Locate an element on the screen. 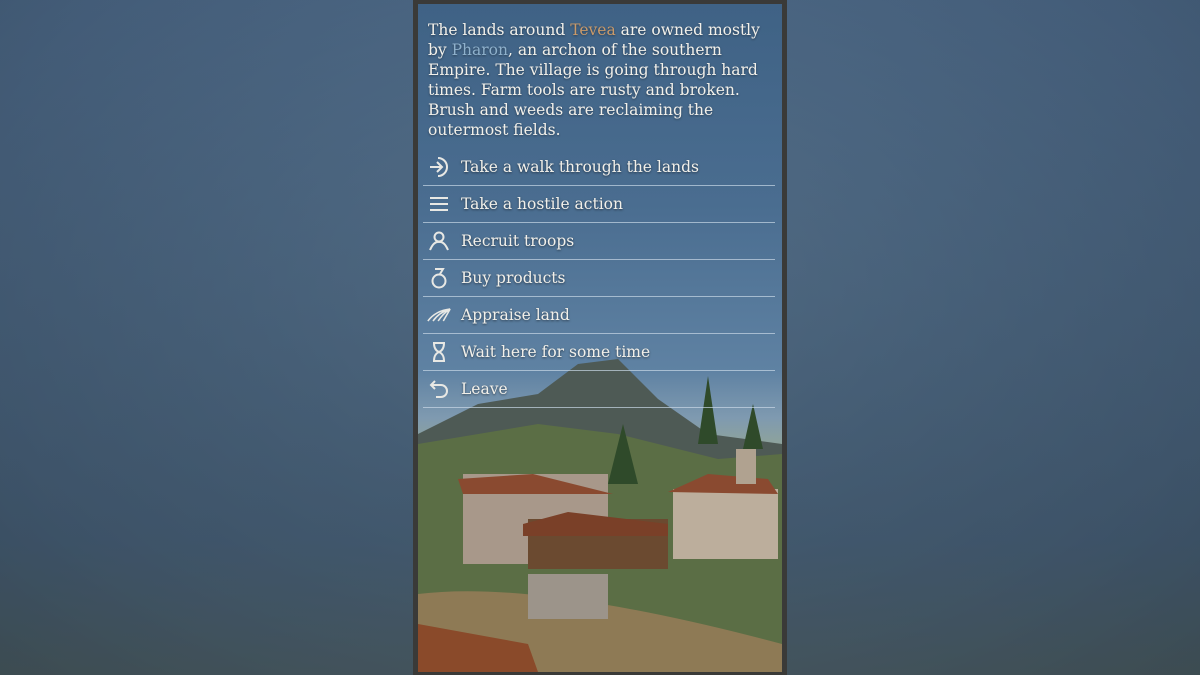 The height and width of the screenshot is (675, 1200). recruit-person-icon is located at coordinates (439, 241).